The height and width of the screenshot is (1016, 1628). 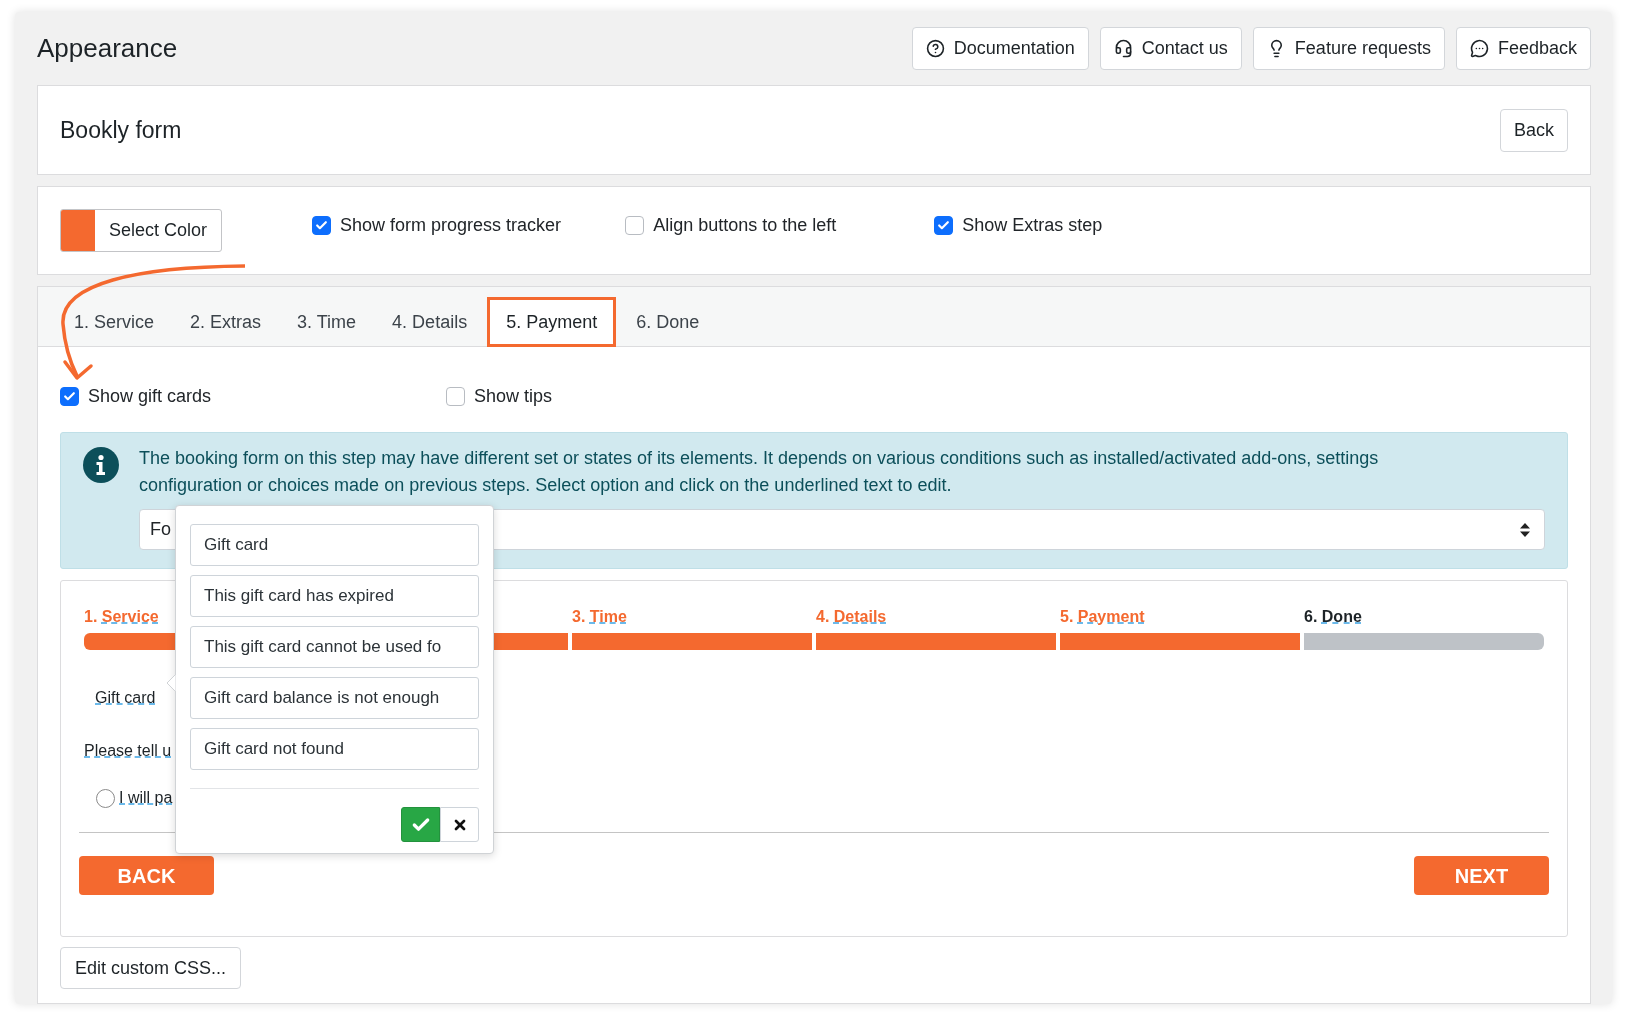 What do you see at coordinates (513, 396) in the screenshot?
I see `checkbox-label: Show tips` at bounding box center [513, 396].